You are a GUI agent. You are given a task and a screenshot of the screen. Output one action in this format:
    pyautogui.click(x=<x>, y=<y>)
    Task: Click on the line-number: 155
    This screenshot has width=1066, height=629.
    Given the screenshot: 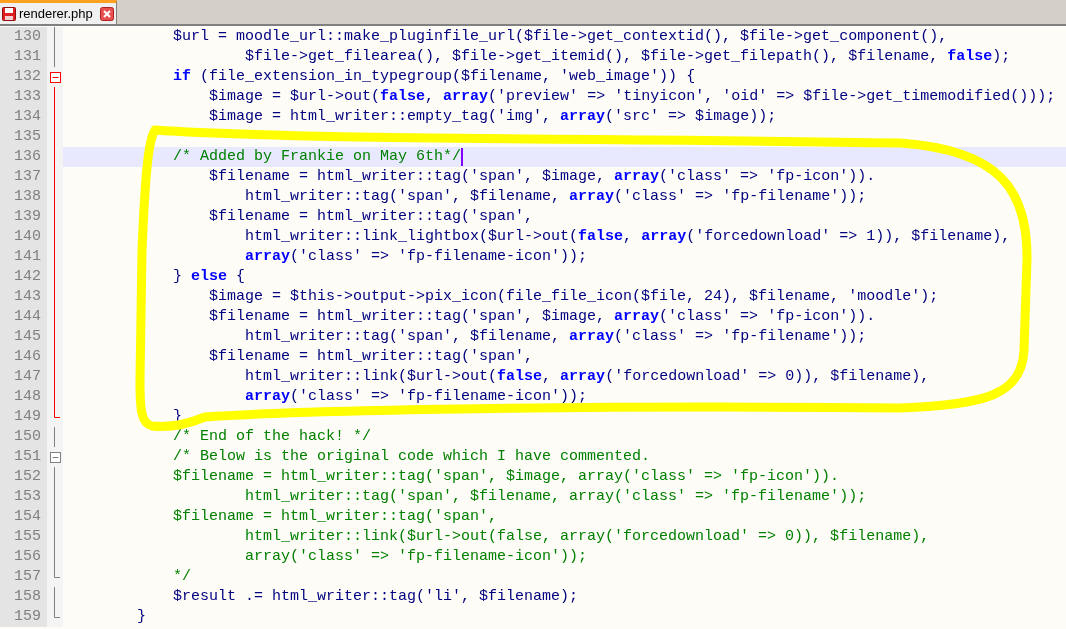 What is the action you would take?
    pyautogui.click(x=27, y=537)
    